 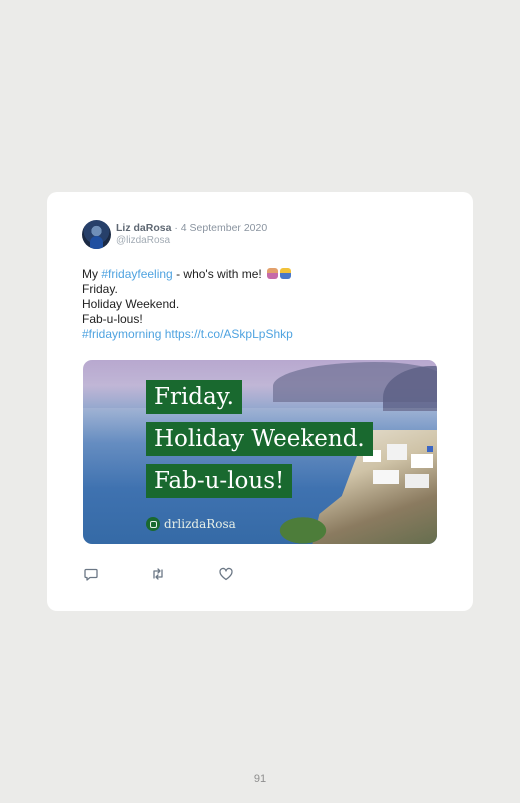 I want to click on tweet-link: https://t.co/ASkpLpShkp, so click(x=229, y=334).